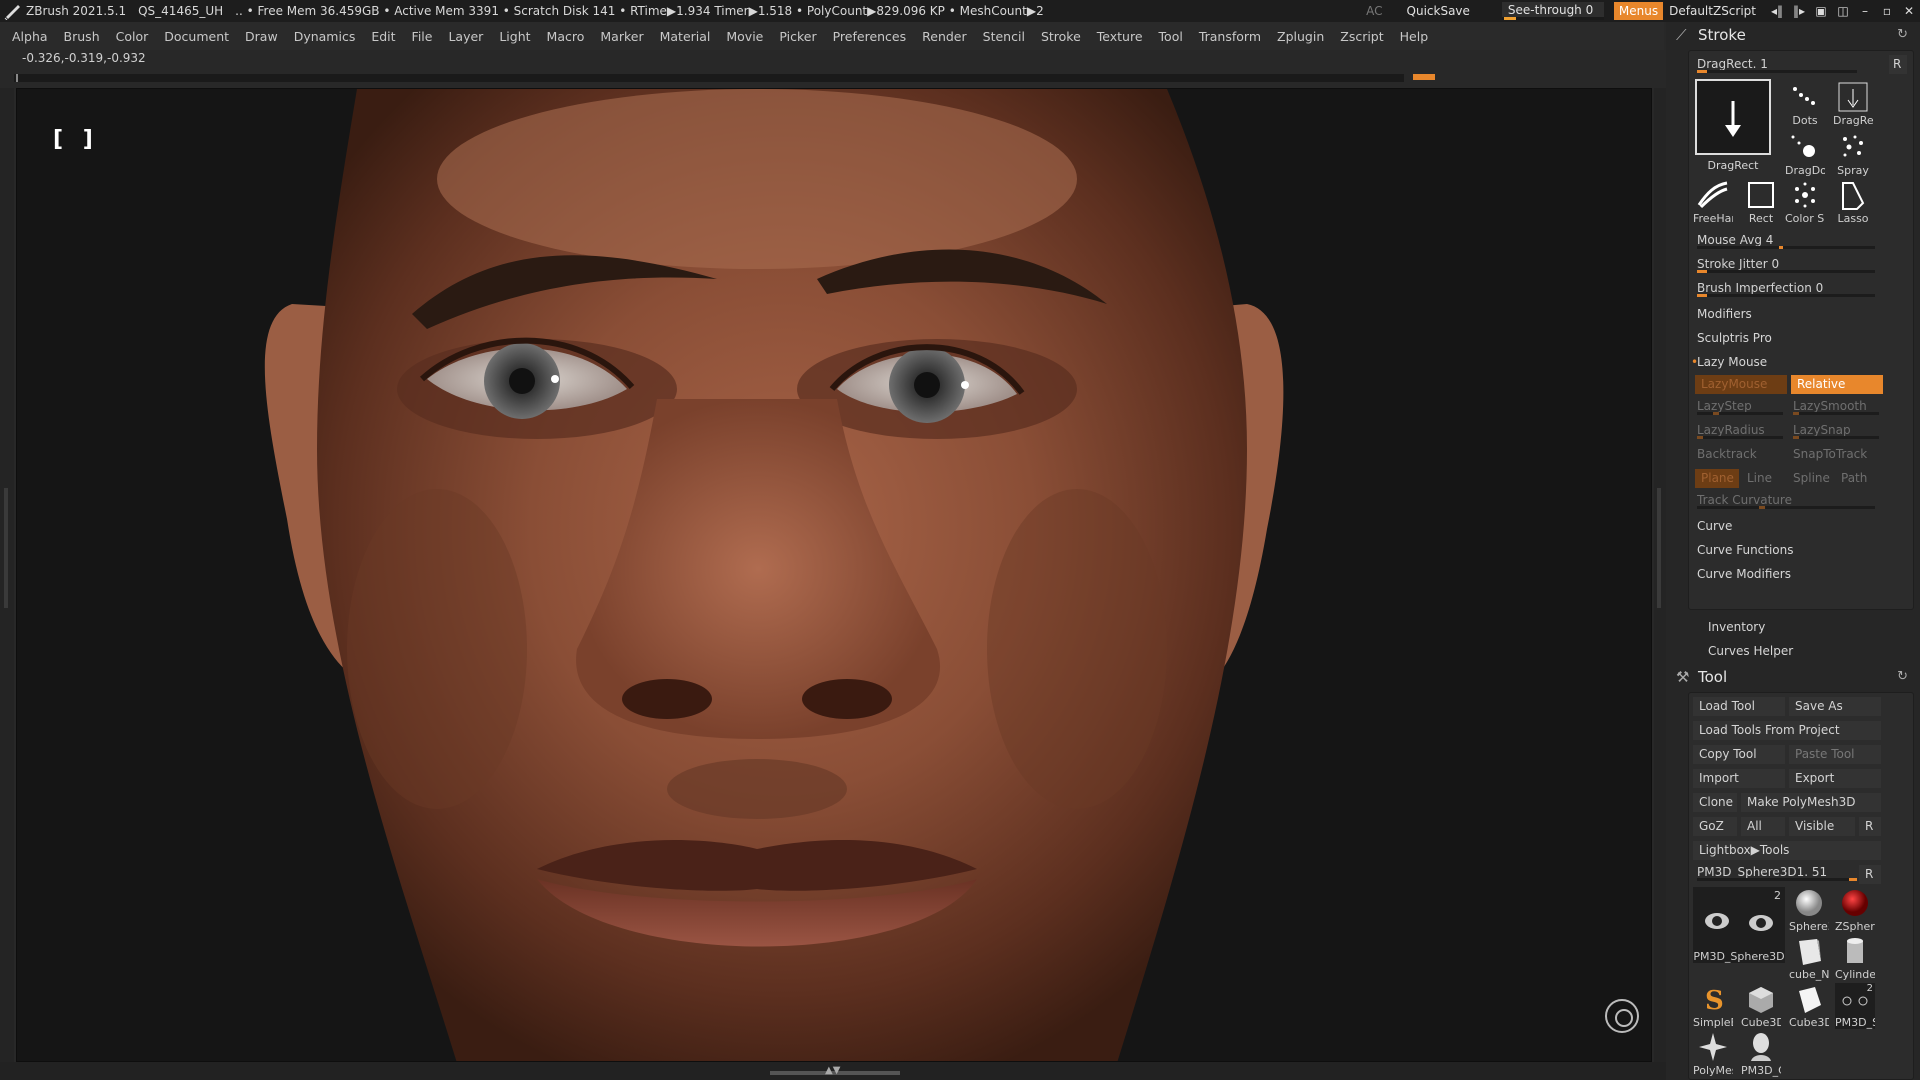  What do you see at coordinates (1805, 154) in the screenshot?
I see `stroke-tile-dragdot: DragDo` at bounding box center [1805, 154].